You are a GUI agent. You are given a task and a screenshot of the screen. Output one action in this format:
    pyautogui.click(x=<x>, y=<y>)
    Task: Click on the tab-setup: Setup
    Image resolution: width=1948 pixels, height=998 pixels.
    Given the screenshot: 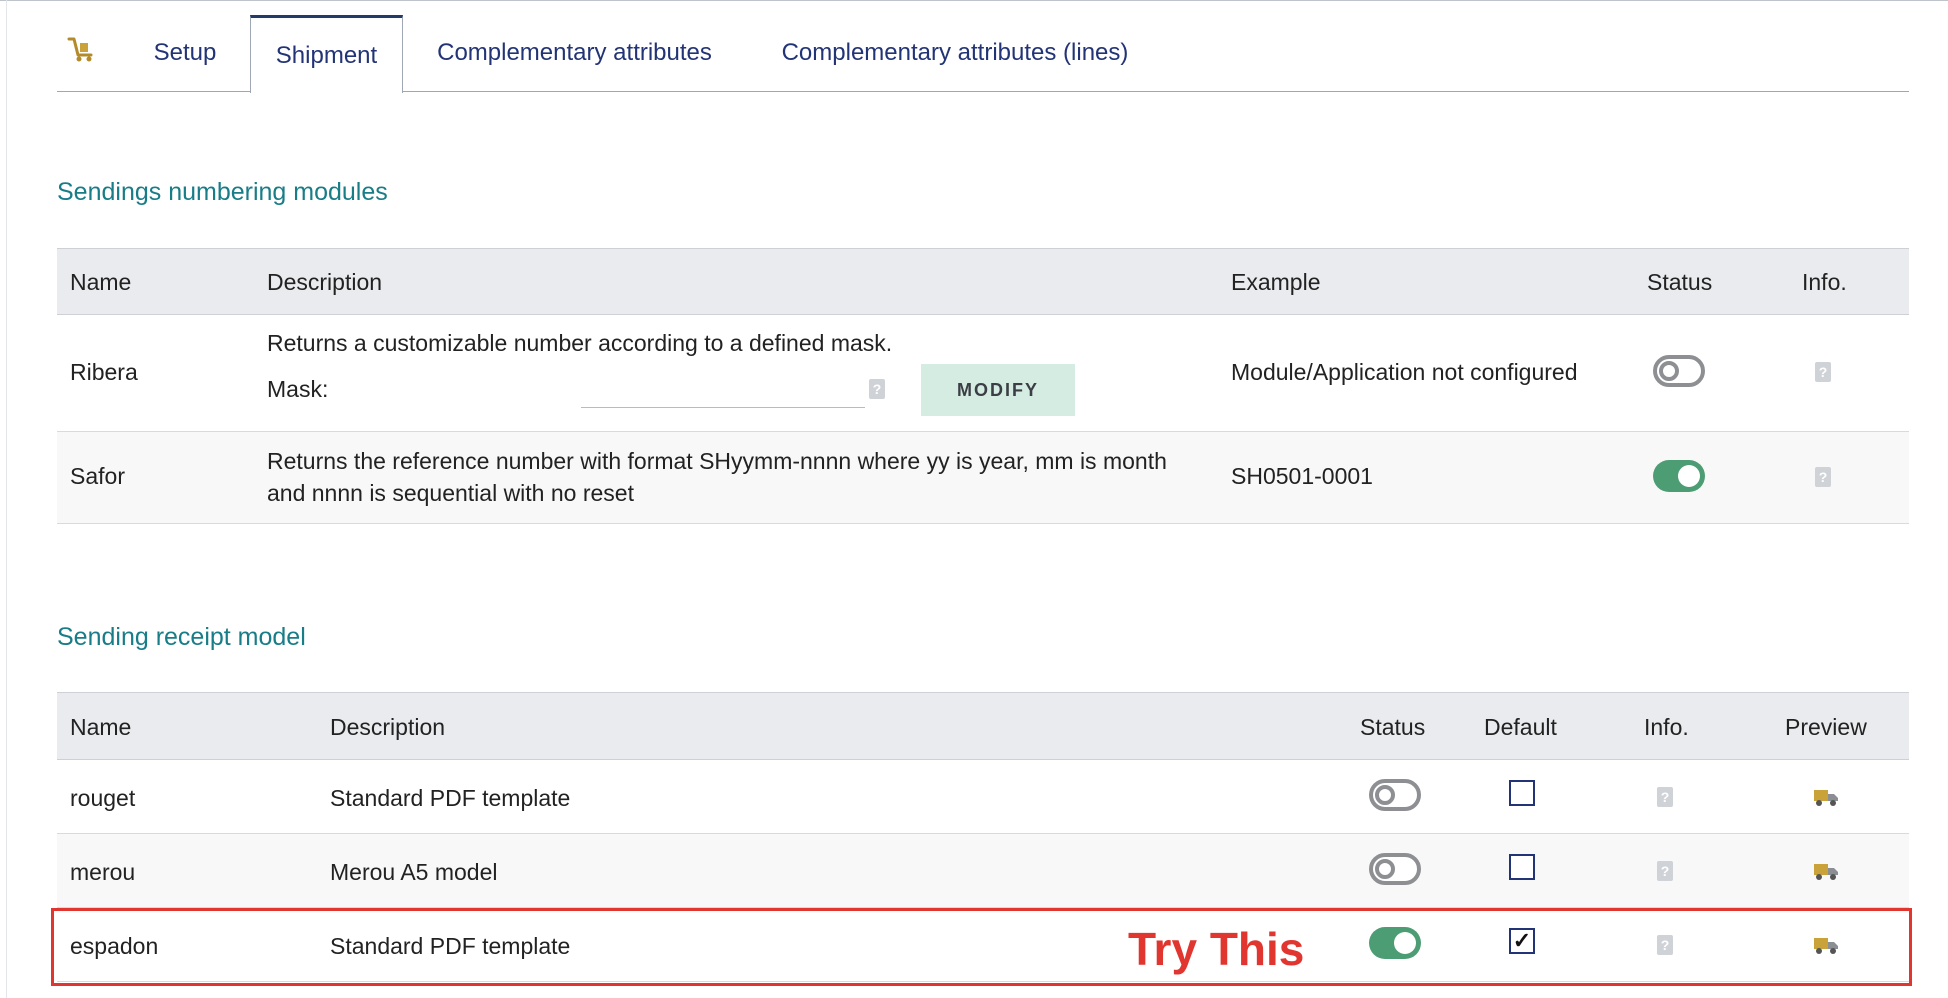 What is the action you would take?
    pyautogui.click(x=185, y=53)
    